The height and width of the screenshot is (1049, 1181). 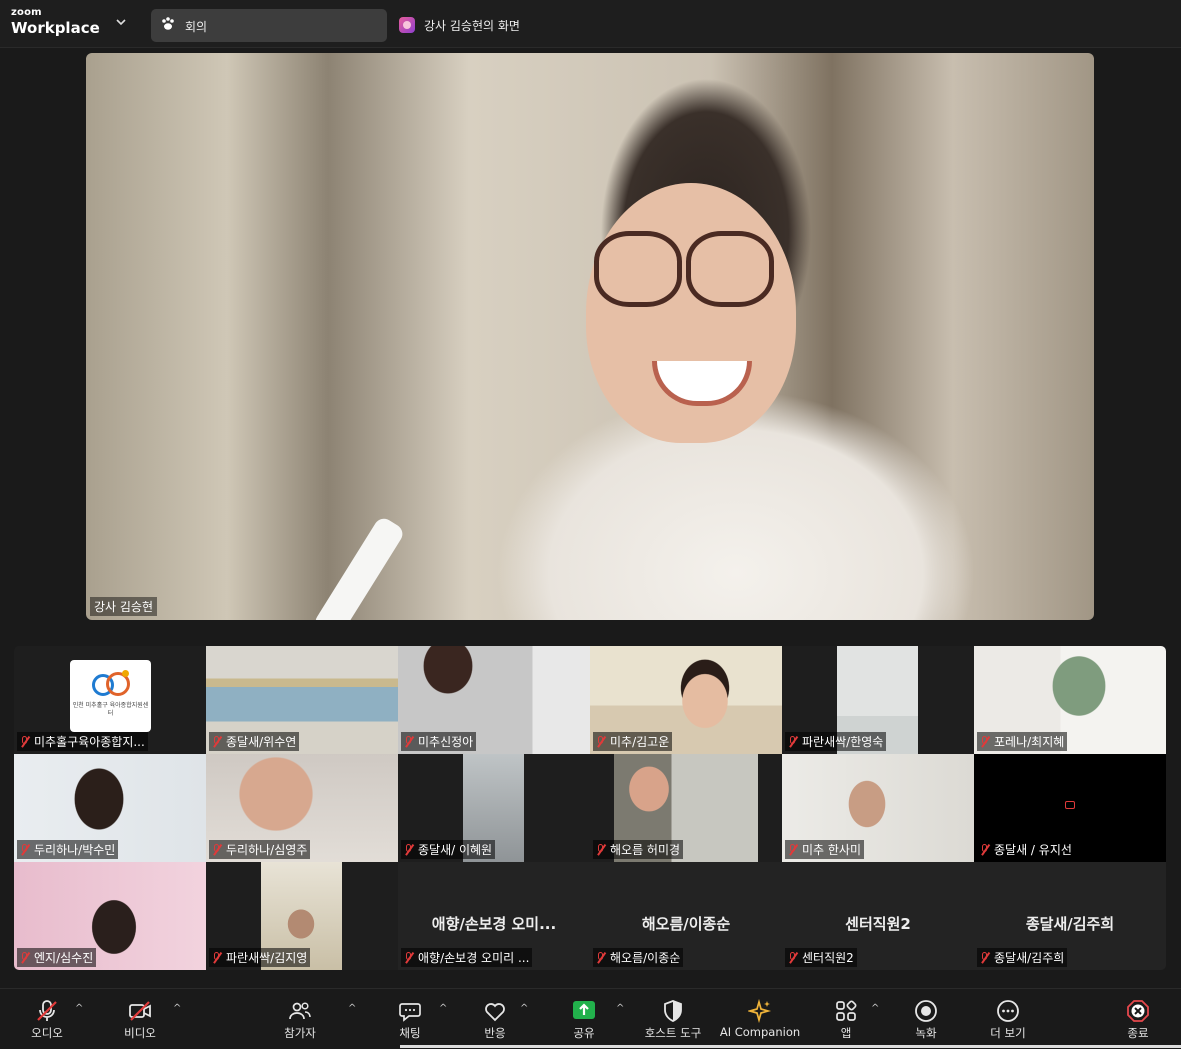 What do you see at coordinates (267, 958) in the screenshot?
I see `participant-name-text: 파란새싹/김지영` at bounding box center [267, 958].